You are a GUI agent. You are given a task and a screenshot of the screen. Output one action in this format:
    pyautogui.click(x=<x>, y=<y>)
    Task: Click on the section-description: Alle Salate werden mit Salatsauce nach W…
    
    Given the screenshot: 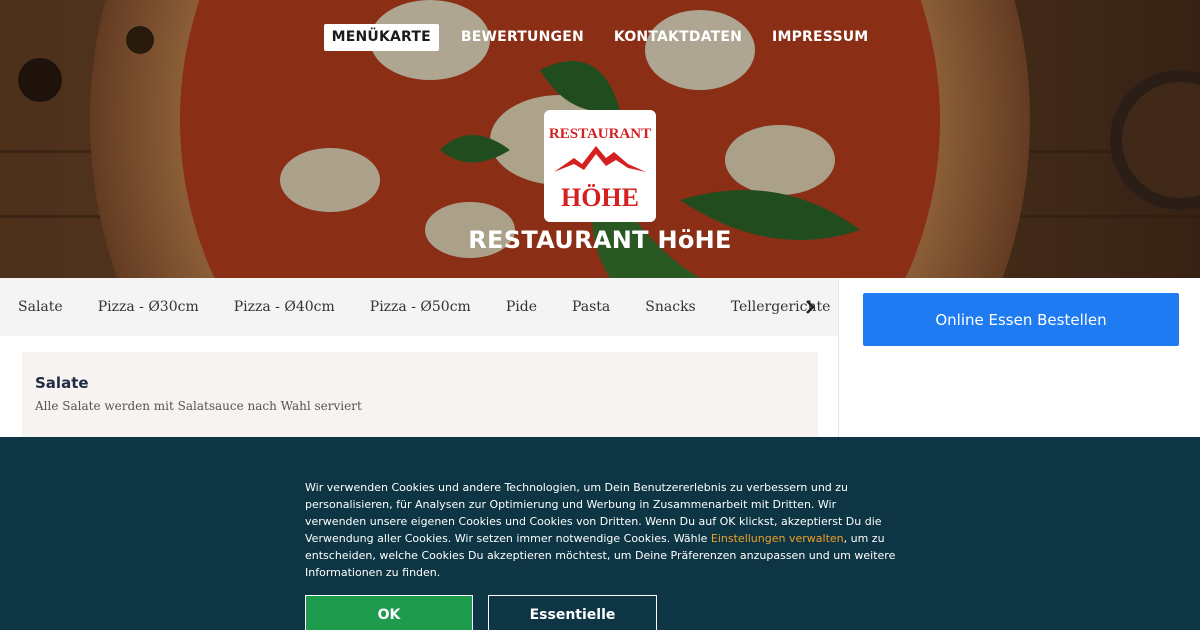 What is the action you would take?
    pyautogui.click(x=198, y=406)
    